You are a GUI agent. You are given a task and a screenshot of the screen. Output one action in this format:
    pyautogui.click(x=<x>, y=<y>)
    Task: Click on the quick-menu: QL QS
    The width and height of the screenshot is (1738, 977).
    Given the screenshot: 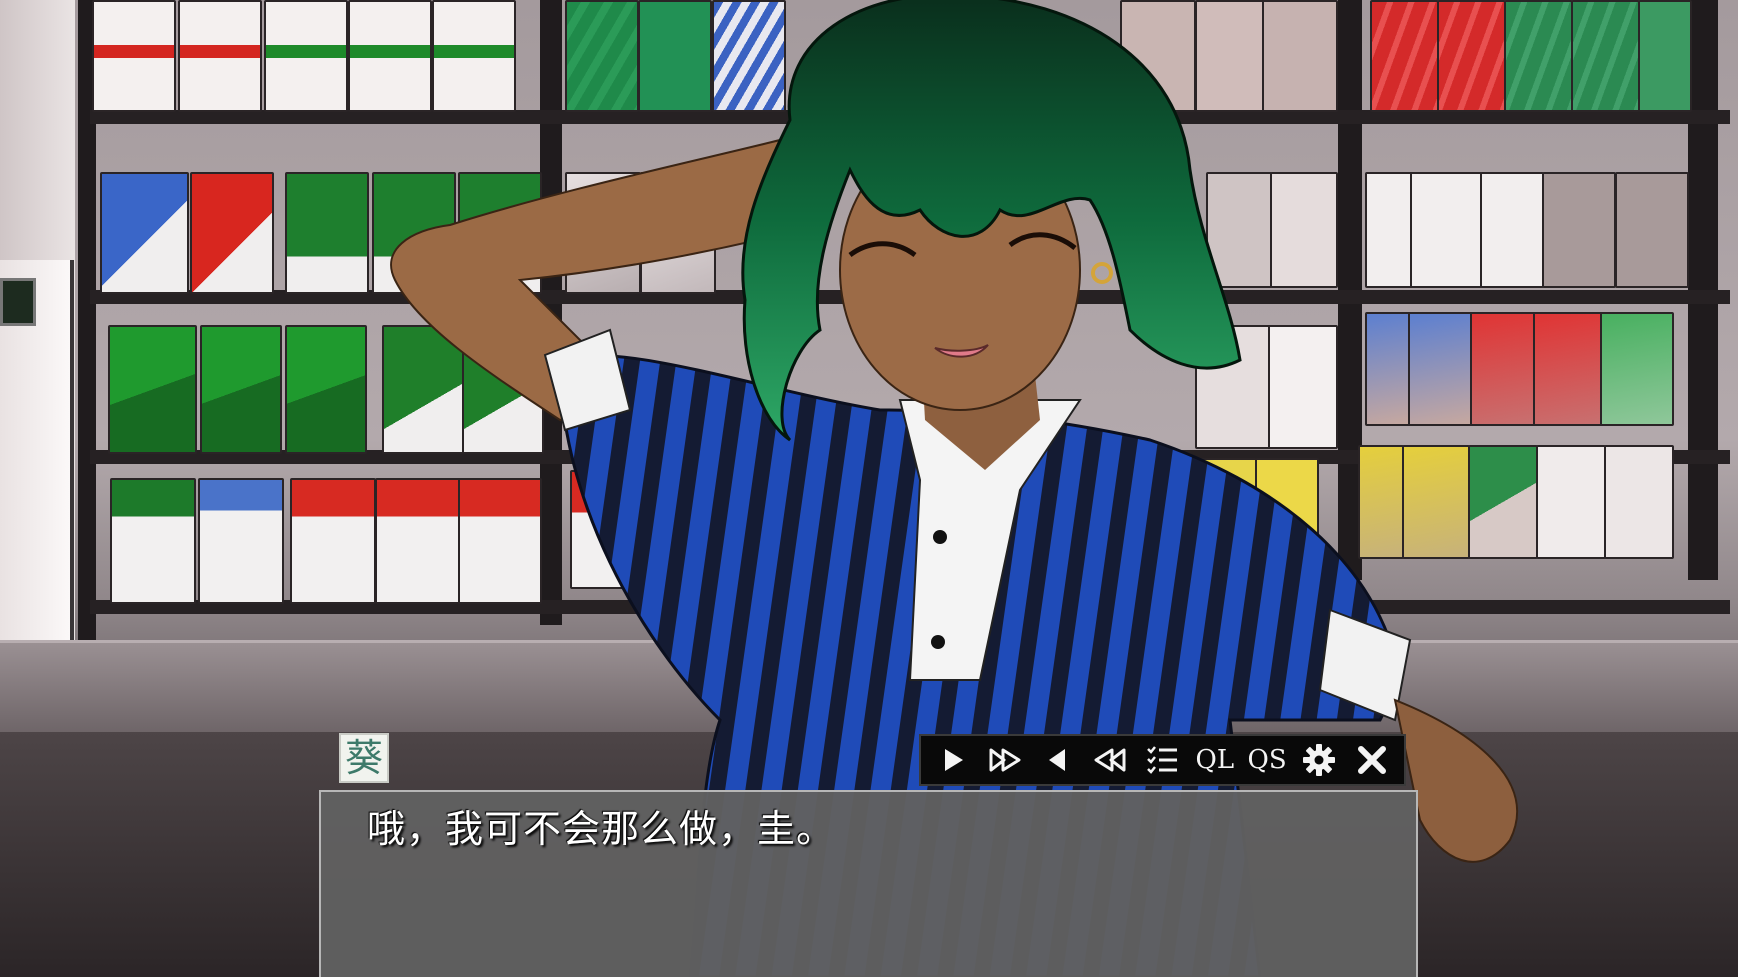 What is the action you would take?
    pyautogui.click(x=1162, y=760)
    